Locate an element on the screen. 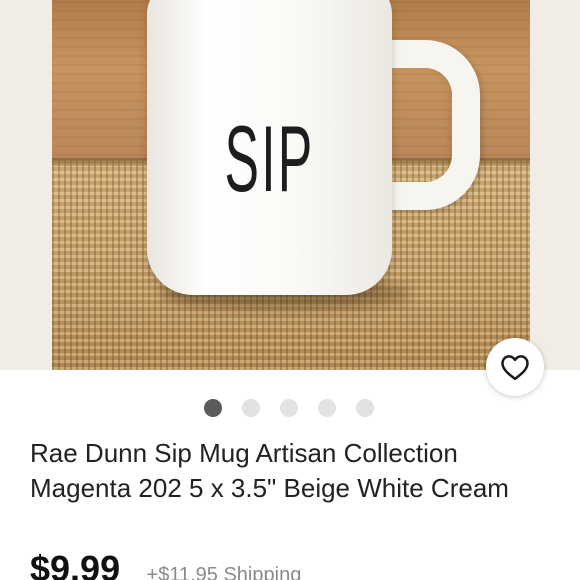 The height and width of the screenshot is (580, 580). heart-outline-icon is located at coordinates (515, 368).